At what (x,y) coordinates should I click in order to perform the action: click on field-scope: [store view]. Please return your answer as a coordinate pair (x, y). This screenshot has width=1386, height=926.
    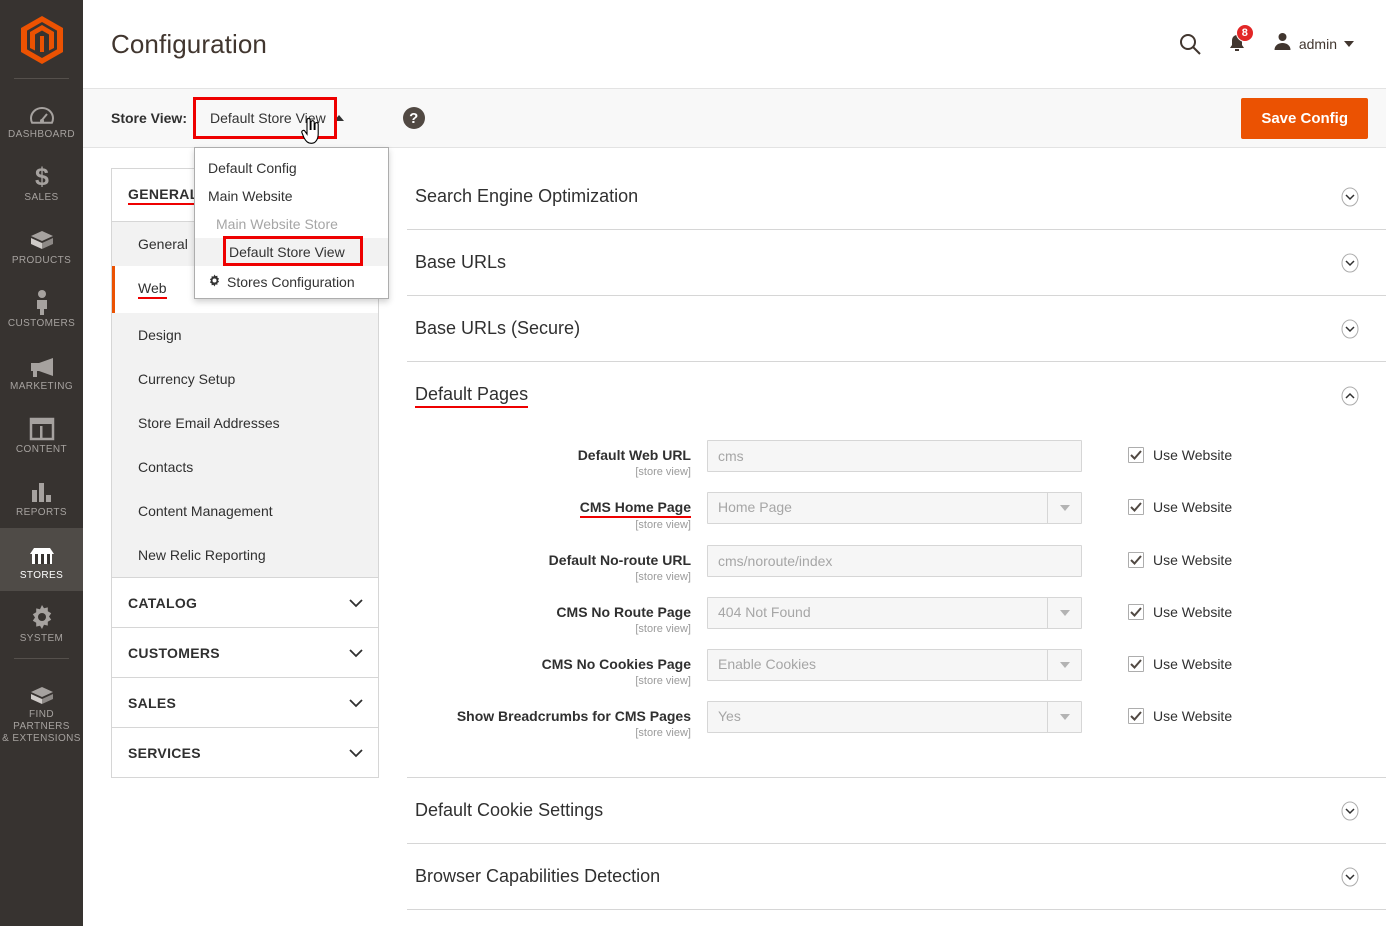
    Looking at the image, I should click on (663, 525).